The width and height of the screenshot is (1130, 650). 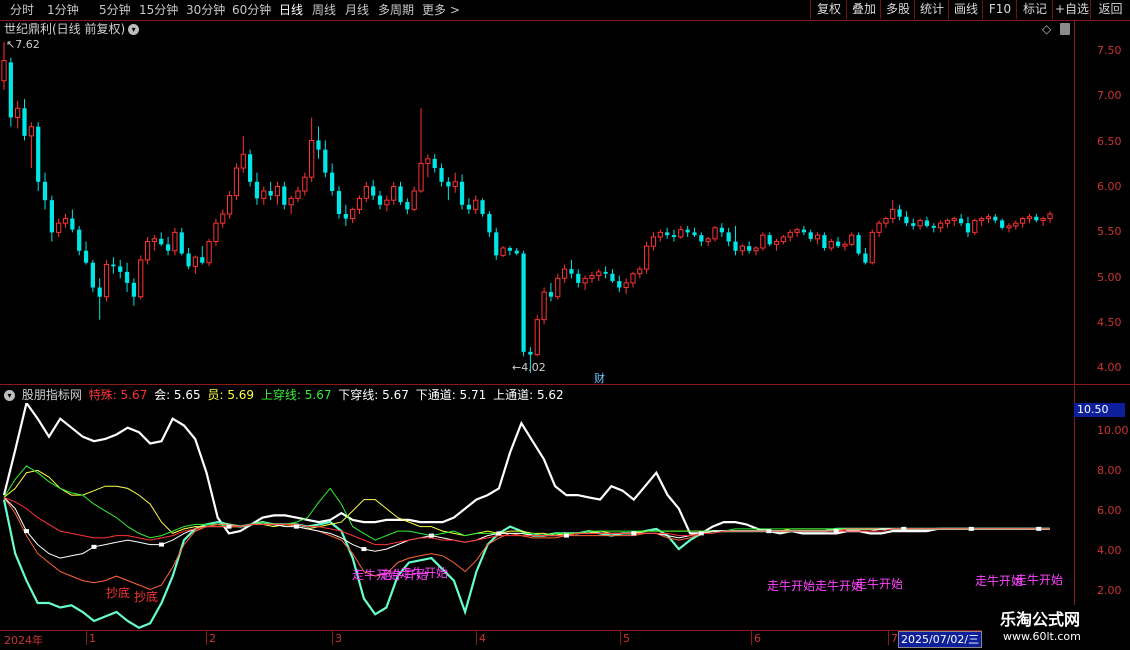 I want to click on month-tick, so click(x=86, y=638).